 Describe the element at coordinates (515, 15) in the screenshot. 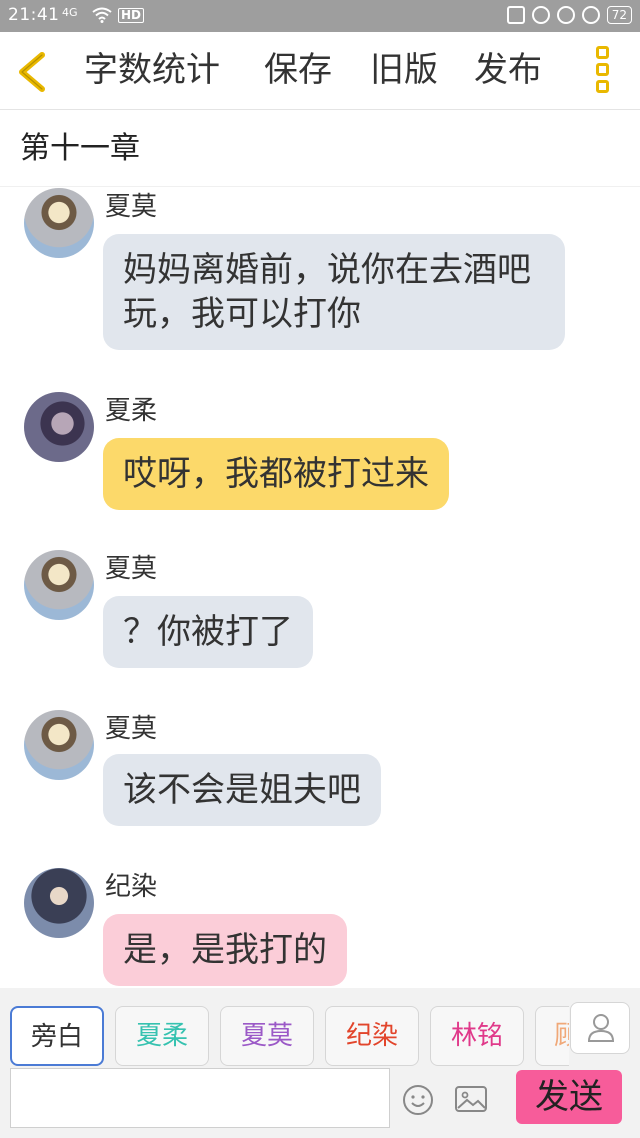

I see `vibrate-icon` at that location.